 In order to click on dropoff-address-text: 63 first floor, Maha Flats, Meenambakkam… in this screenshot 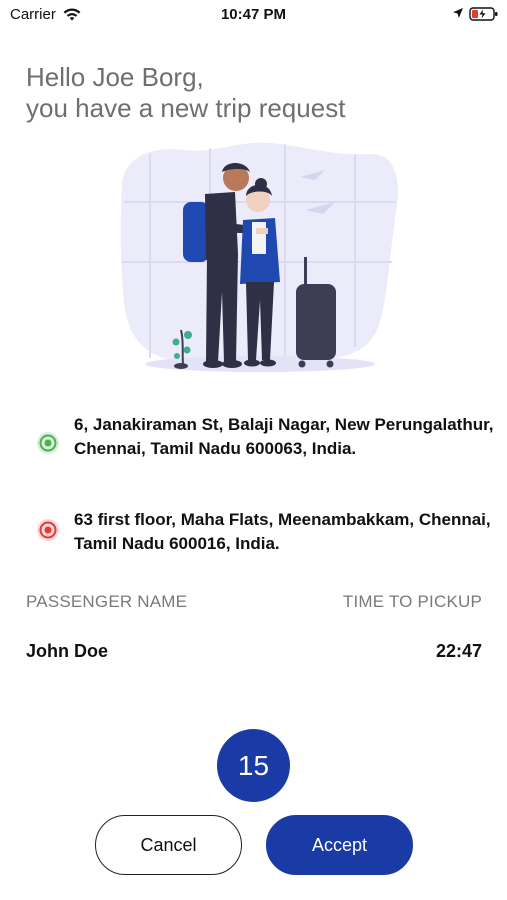, I will do `click(282, 531)`.